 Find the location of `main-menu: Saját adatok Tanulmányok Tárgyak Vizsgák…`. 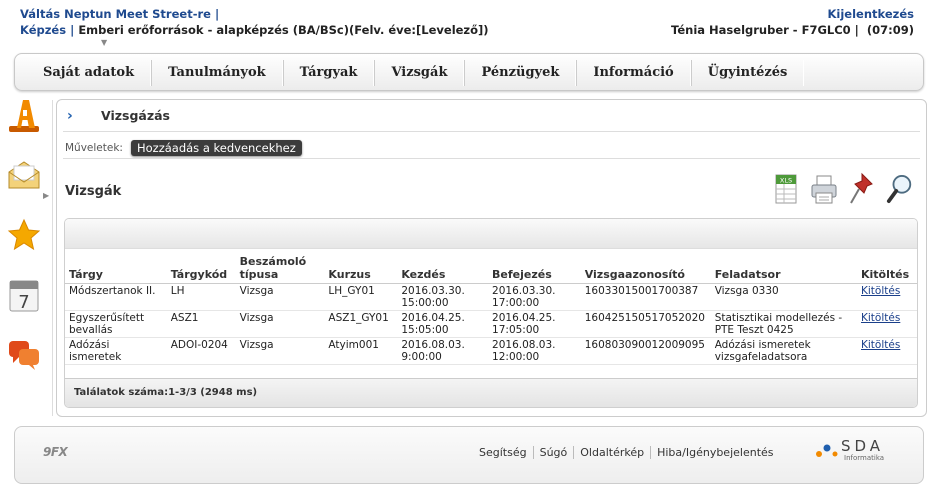

main-menu: Saját adatok Tanulmányok Tárgyak Vizsgák… is located at coordinates (469, 72).